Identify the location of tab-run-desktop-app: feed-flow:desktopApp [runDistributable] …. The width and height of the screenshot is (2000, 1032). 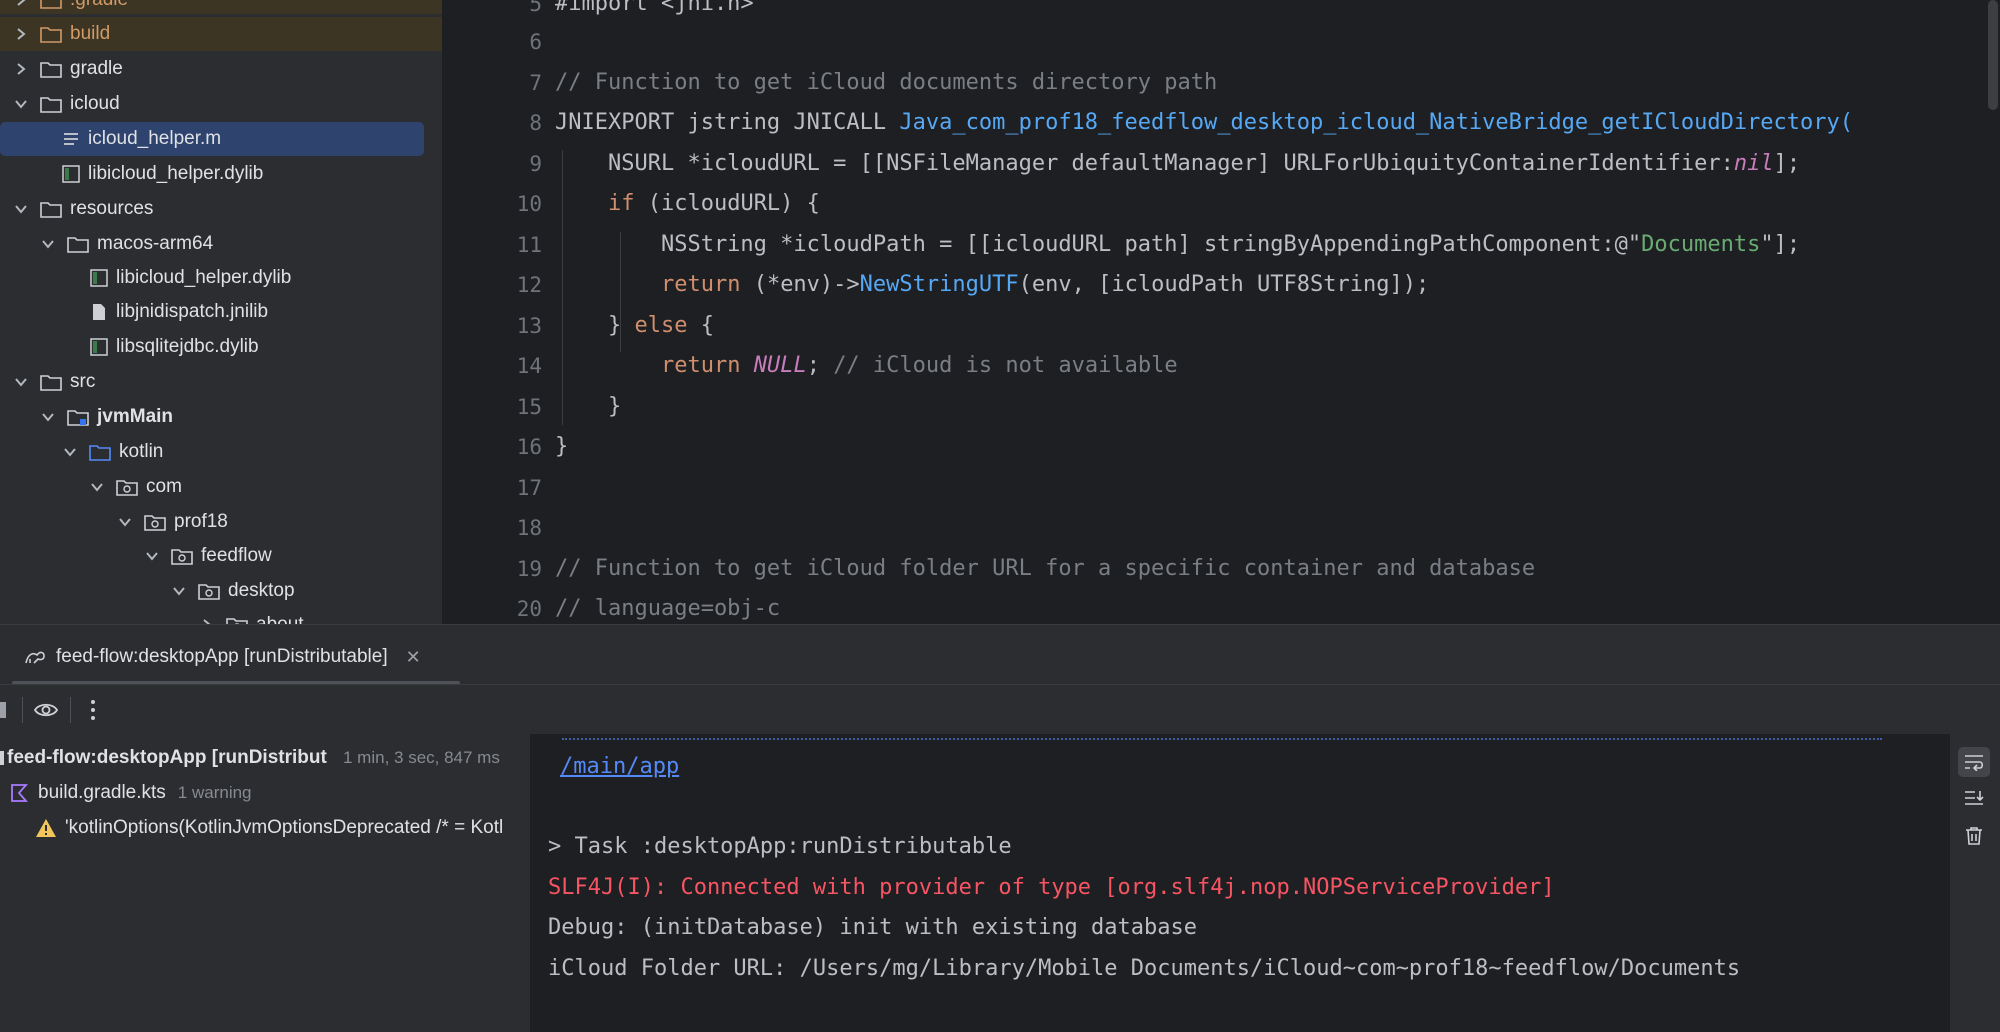
(222, 657).